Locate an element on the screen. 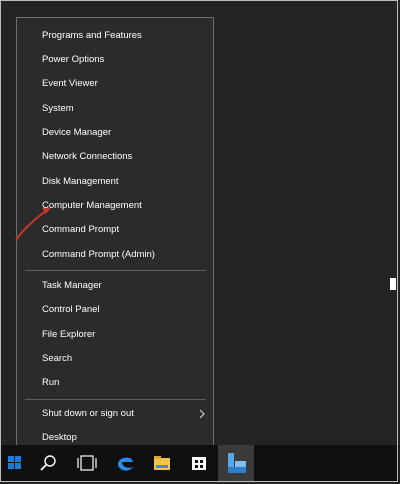 This screenshot has width=400, height=484. server-manager-taskbar-button is located at coordinates (236, 463).